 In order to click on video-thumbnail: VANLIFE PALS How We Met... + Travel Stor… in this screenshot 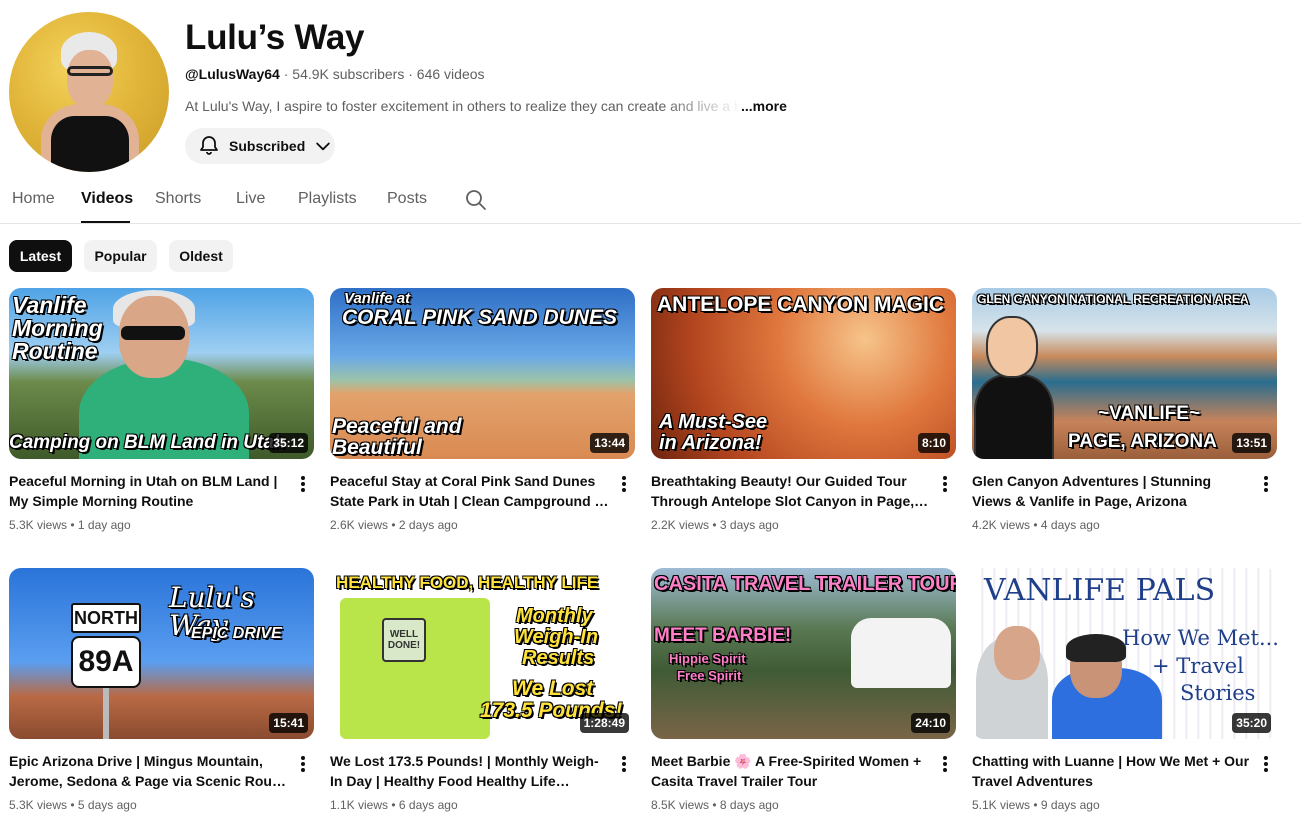, I will do `click(1124, 653)`.